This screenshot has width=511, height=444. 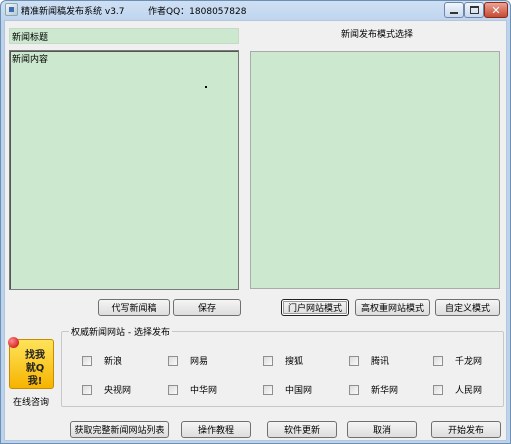 What do you see at coordinates (11, 9) in the screenshot?
I see `app-icon` at bounding box center [11, 9].